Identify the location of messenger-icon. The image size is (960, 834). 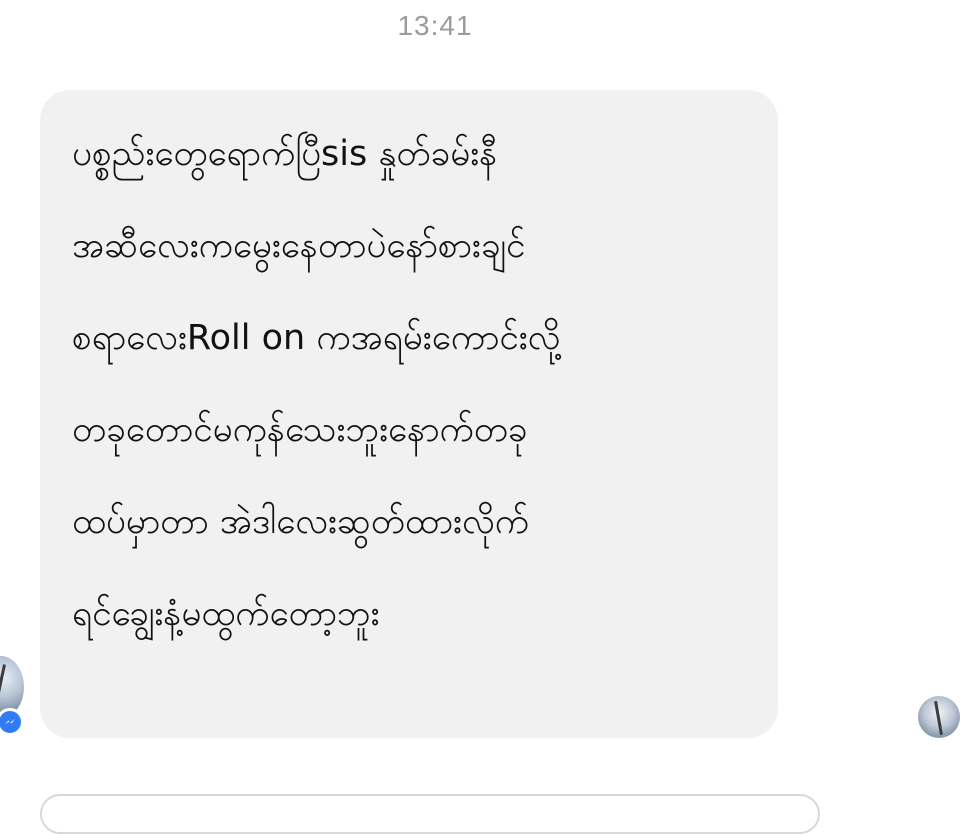
(12, 722).